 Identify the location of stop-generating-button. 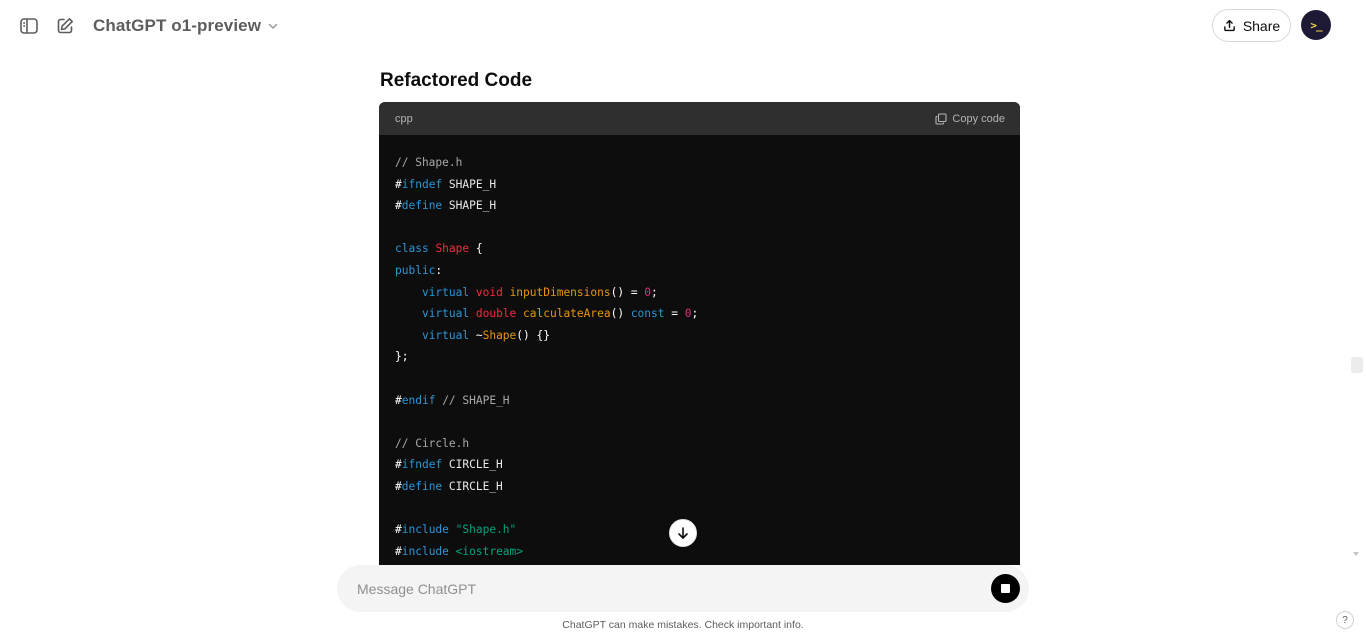
(1005, 588).